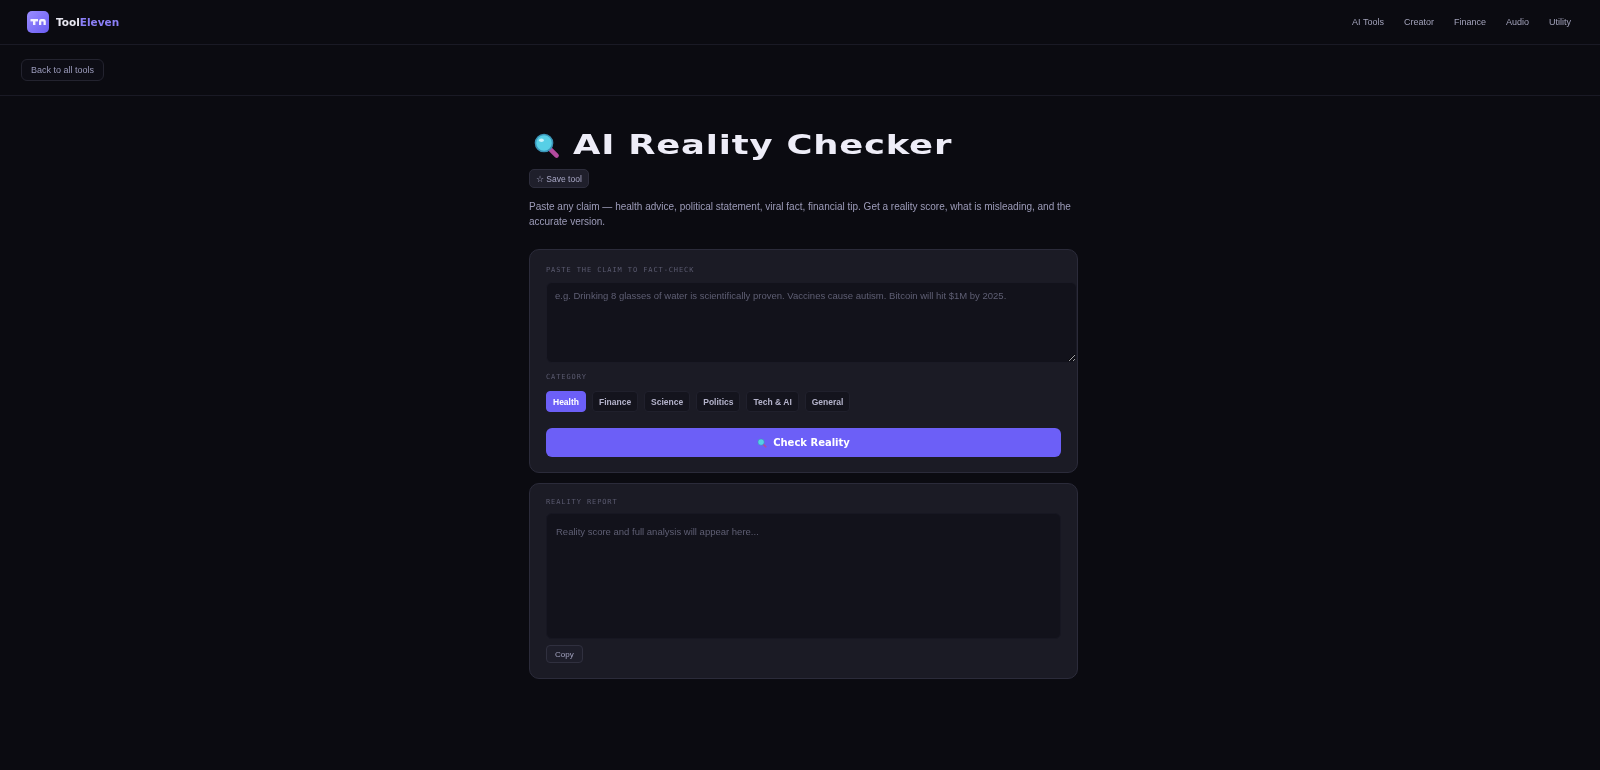 Image resolution: width=1600 pixels, height=770 pixels. What do you see at coordinates (667, 401) in the screenshot?
I see `category-chip: Science` at bounding box center [667, 401].